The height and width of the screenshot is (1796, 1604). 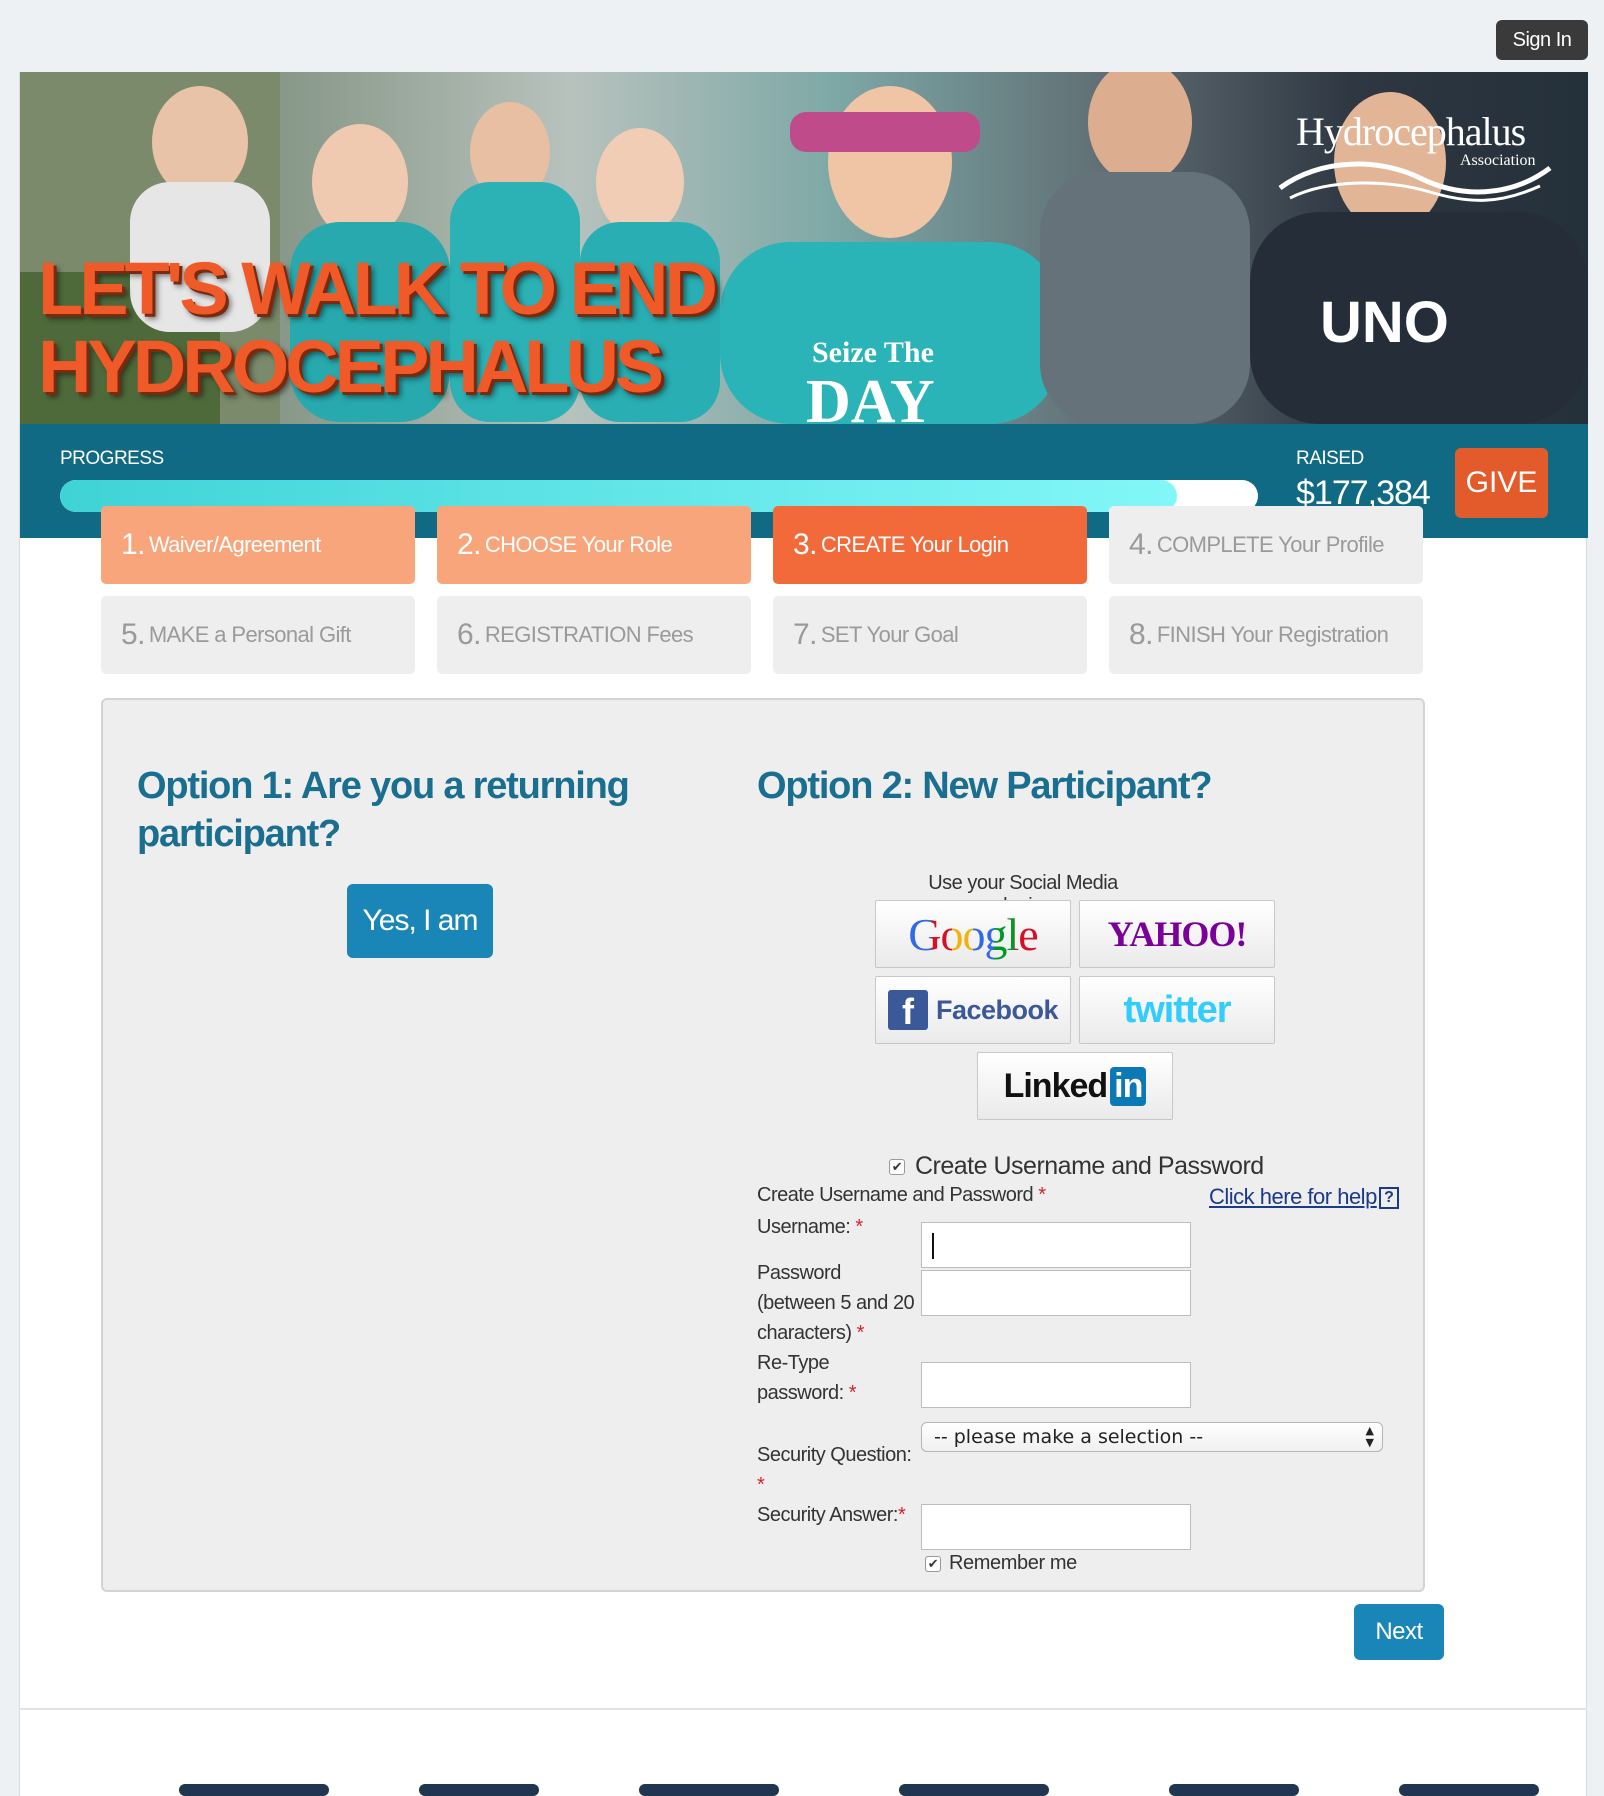 I want to click on google-logo-icon: Google, so click(x=973, y=934).